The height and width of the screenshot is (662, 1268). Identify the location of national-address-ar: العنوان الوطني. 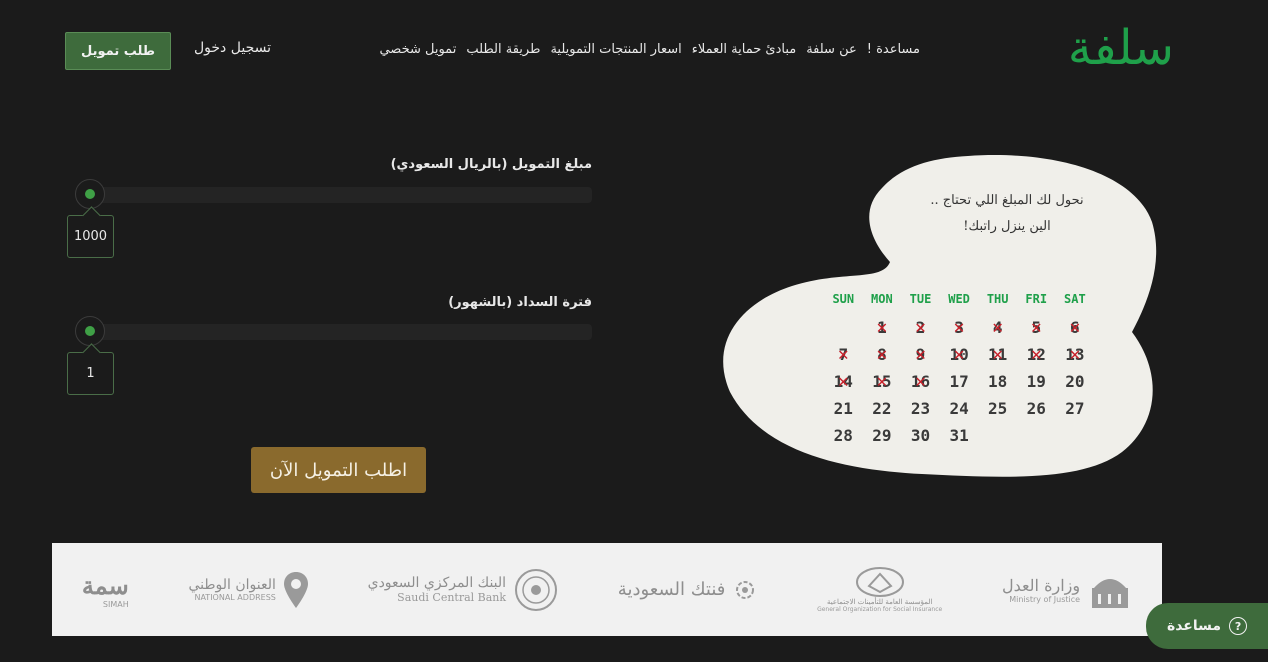
(232, 585).